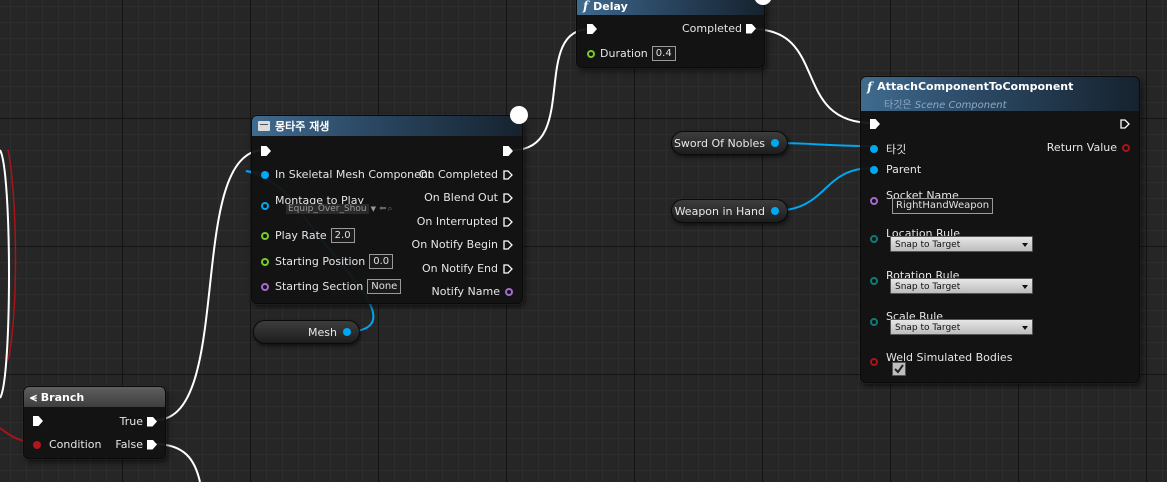 Image resolution: width=1167 pixels, height=482 pixels. I want to click on search-icon: ⌕, so click(390, 209).